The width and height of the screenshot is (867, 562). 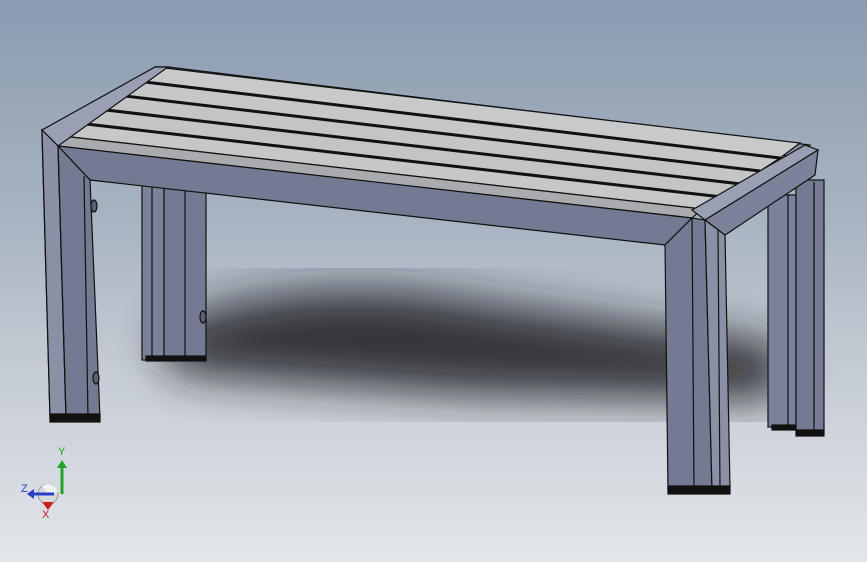 I want to click on z-axis-label: Z, so click(x=24, y=489).